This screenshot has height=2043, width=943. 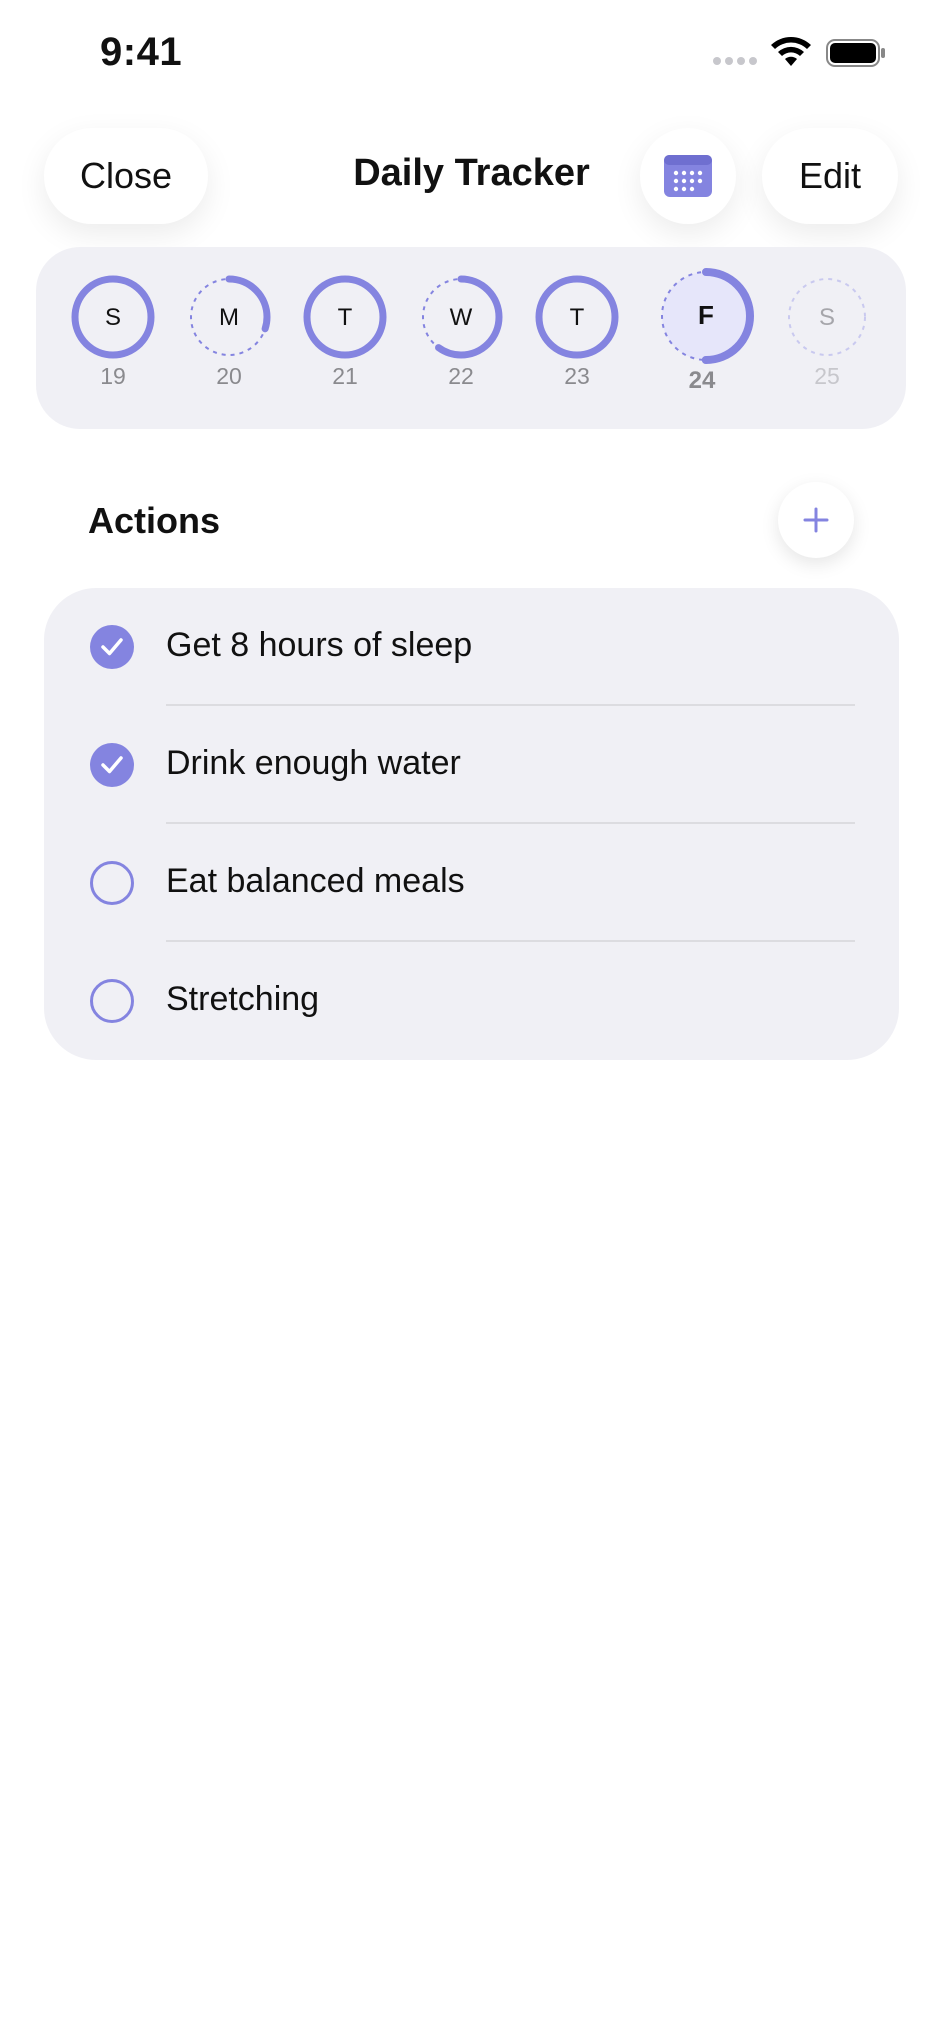 I want to click on add-action-button, so click(x=816, y=520).